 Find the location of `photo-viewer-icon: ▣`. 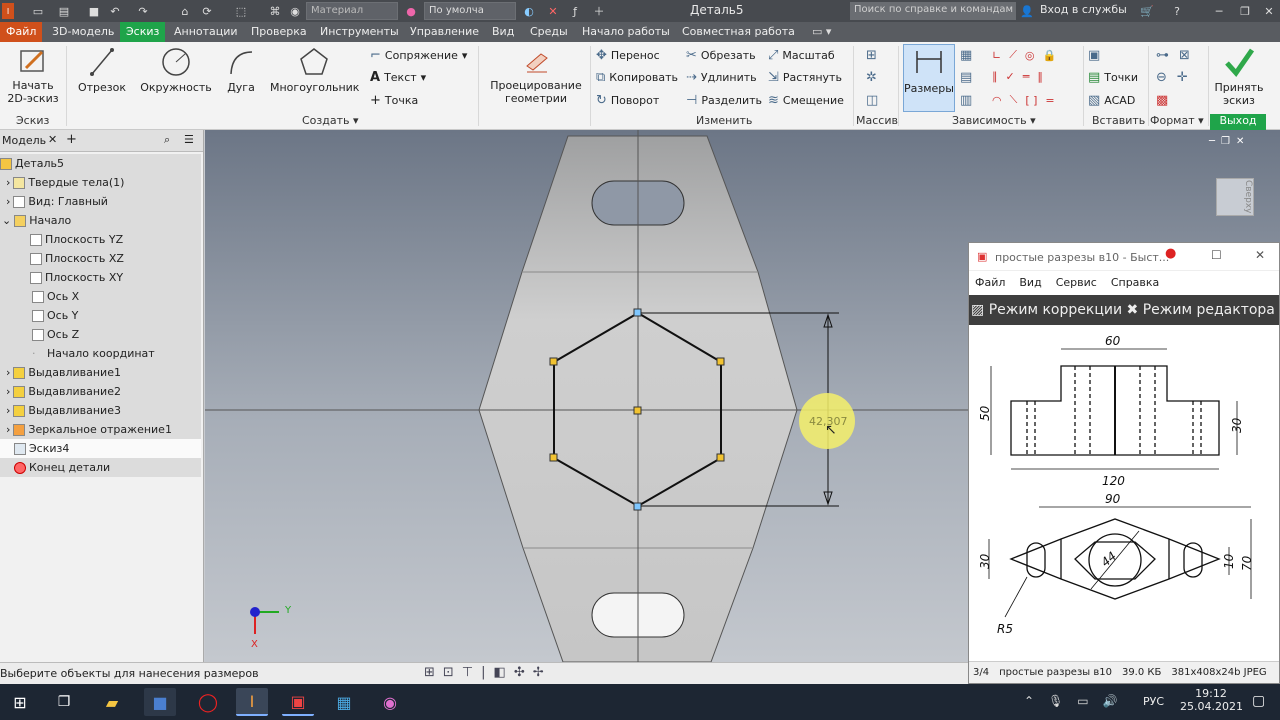

photo-viewer-icon: ▣ is located at coordinates (298, 702).